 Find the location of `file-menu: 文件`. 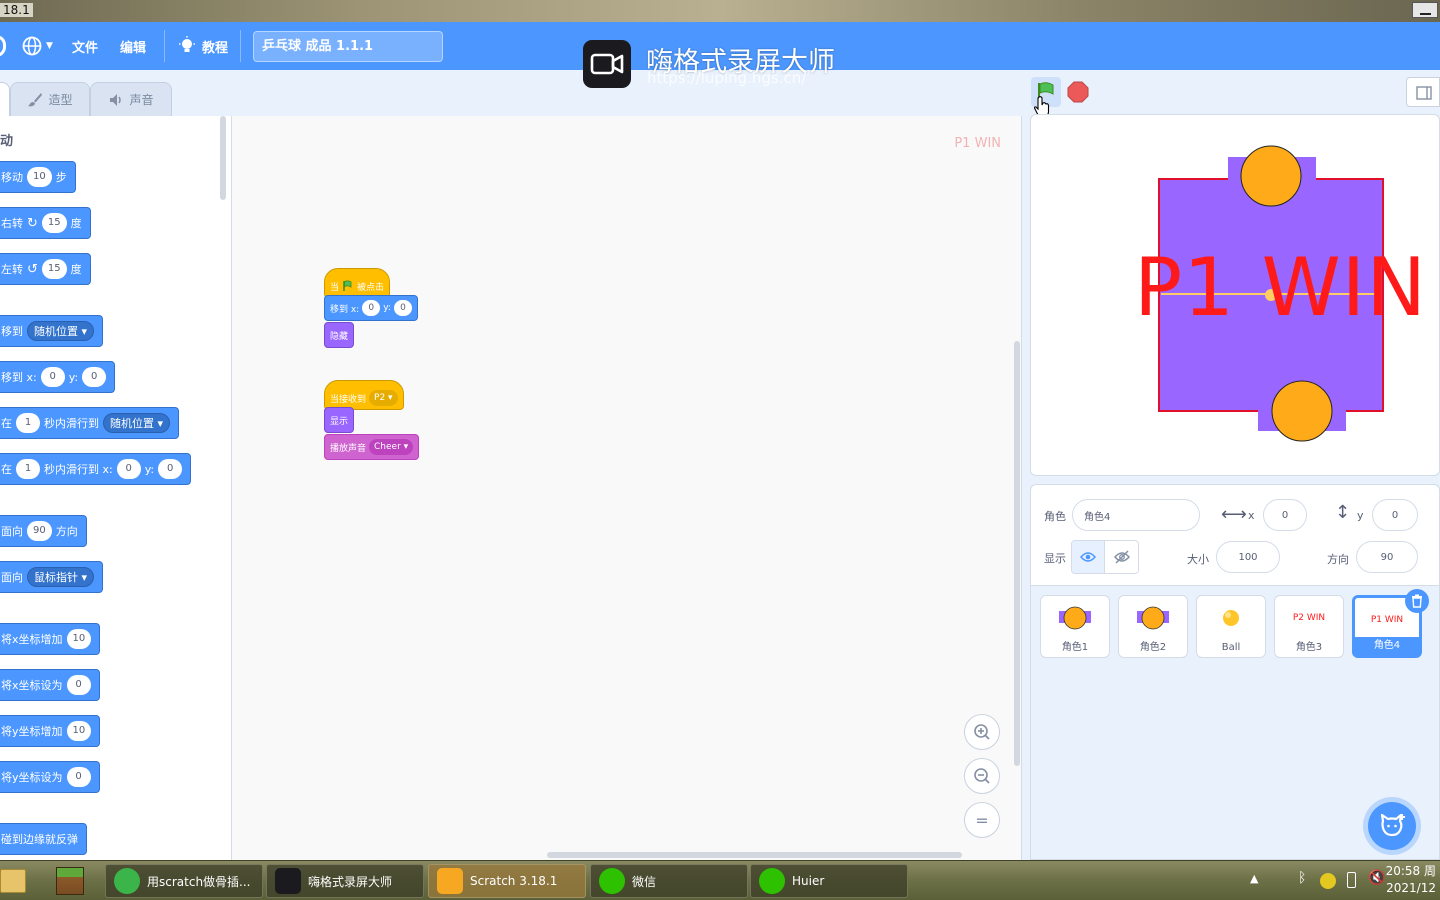

file-menu: 文件 is located at coordinates (85, 46).